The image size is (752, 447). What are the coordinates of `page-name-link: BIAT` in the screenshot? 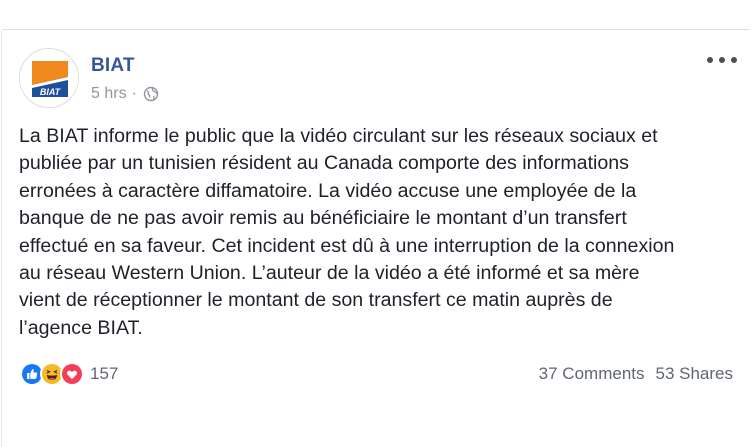 It's located at (113, 66).